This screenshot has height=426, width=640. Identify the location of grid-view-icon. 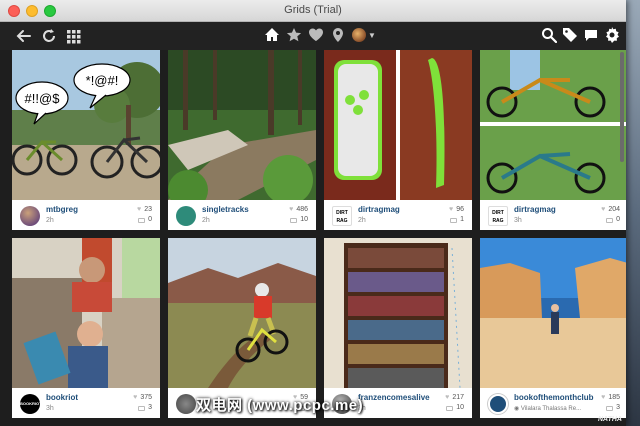
(74, 36).